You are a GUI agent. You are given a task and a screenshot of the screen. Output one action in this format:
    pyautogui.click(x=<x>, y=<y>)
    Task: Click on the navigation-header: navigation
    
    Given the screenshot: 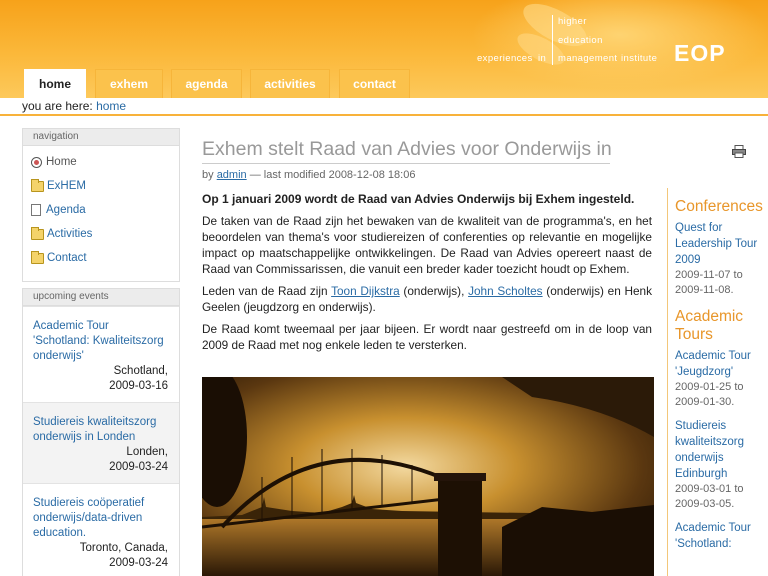 What is the action you would take?
    pyautogui.click(x=101, y=137)
    